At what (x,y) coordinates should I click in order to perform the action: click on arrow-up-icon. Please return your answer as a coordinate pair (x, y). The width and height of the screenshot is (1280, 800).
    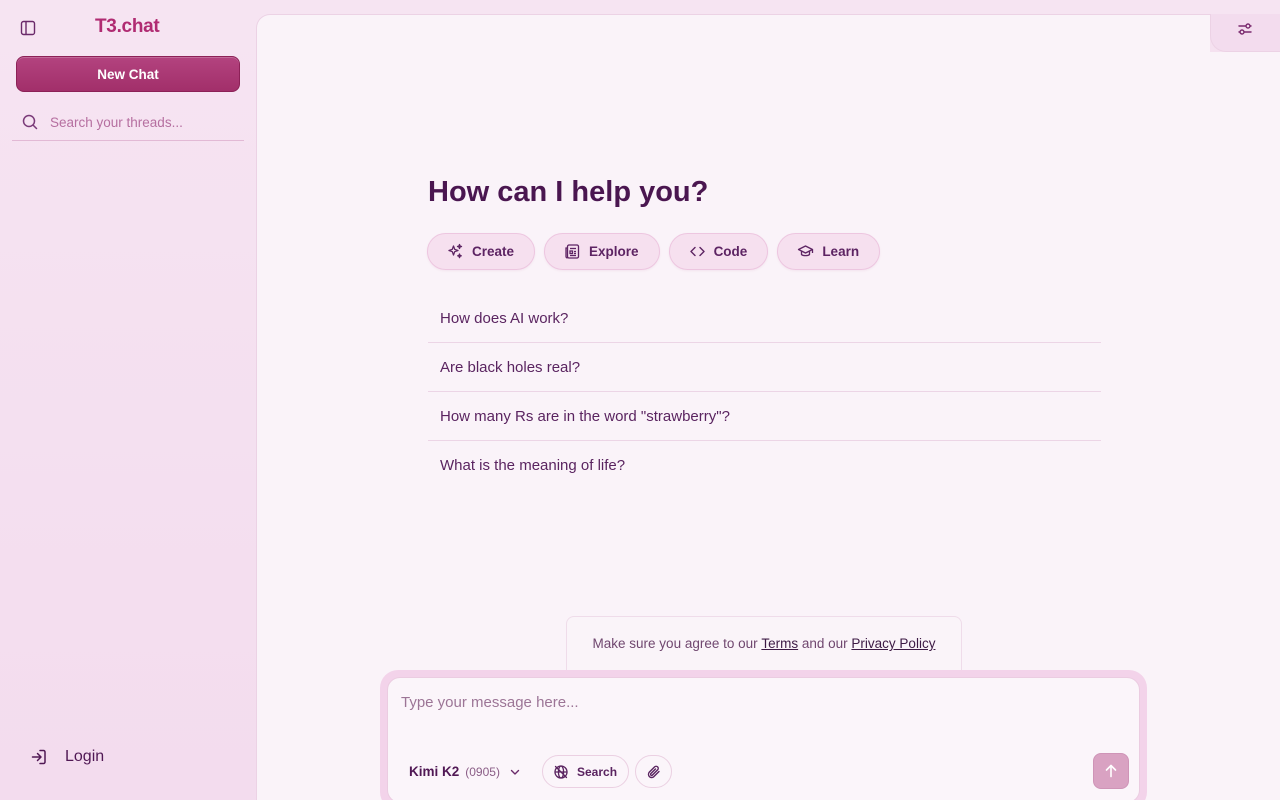
    Looking at the image, I should click on (1111, 771).